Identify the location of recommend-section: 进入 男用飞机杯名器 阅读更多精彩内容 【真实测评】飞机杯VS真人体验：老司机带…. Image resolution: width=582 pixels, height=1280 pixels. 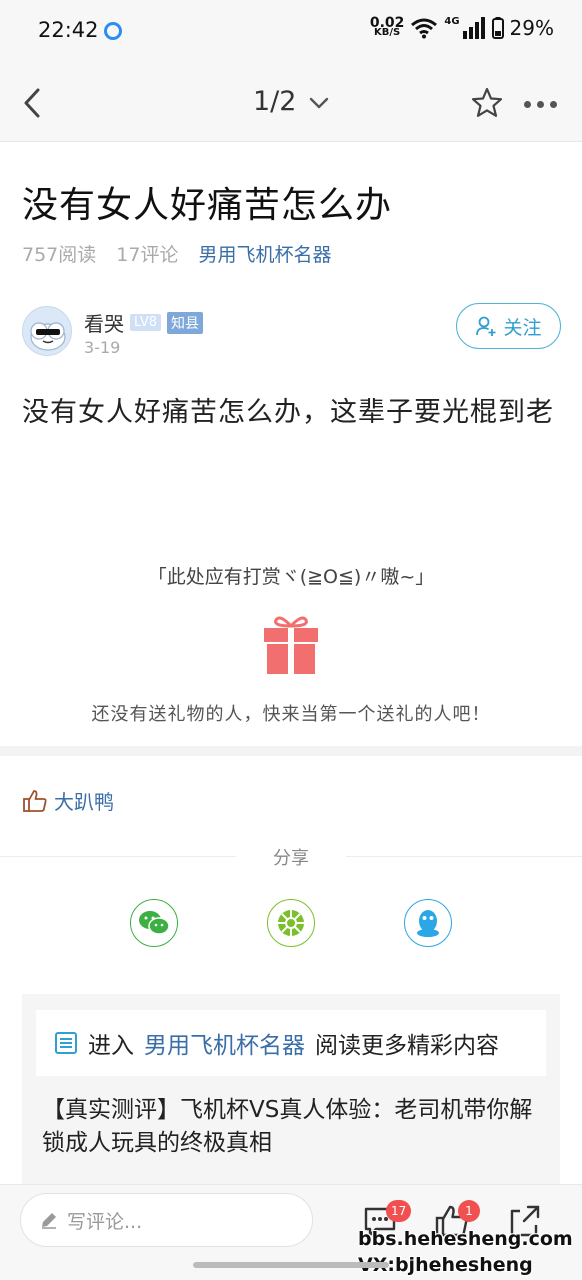
(291, 1089).